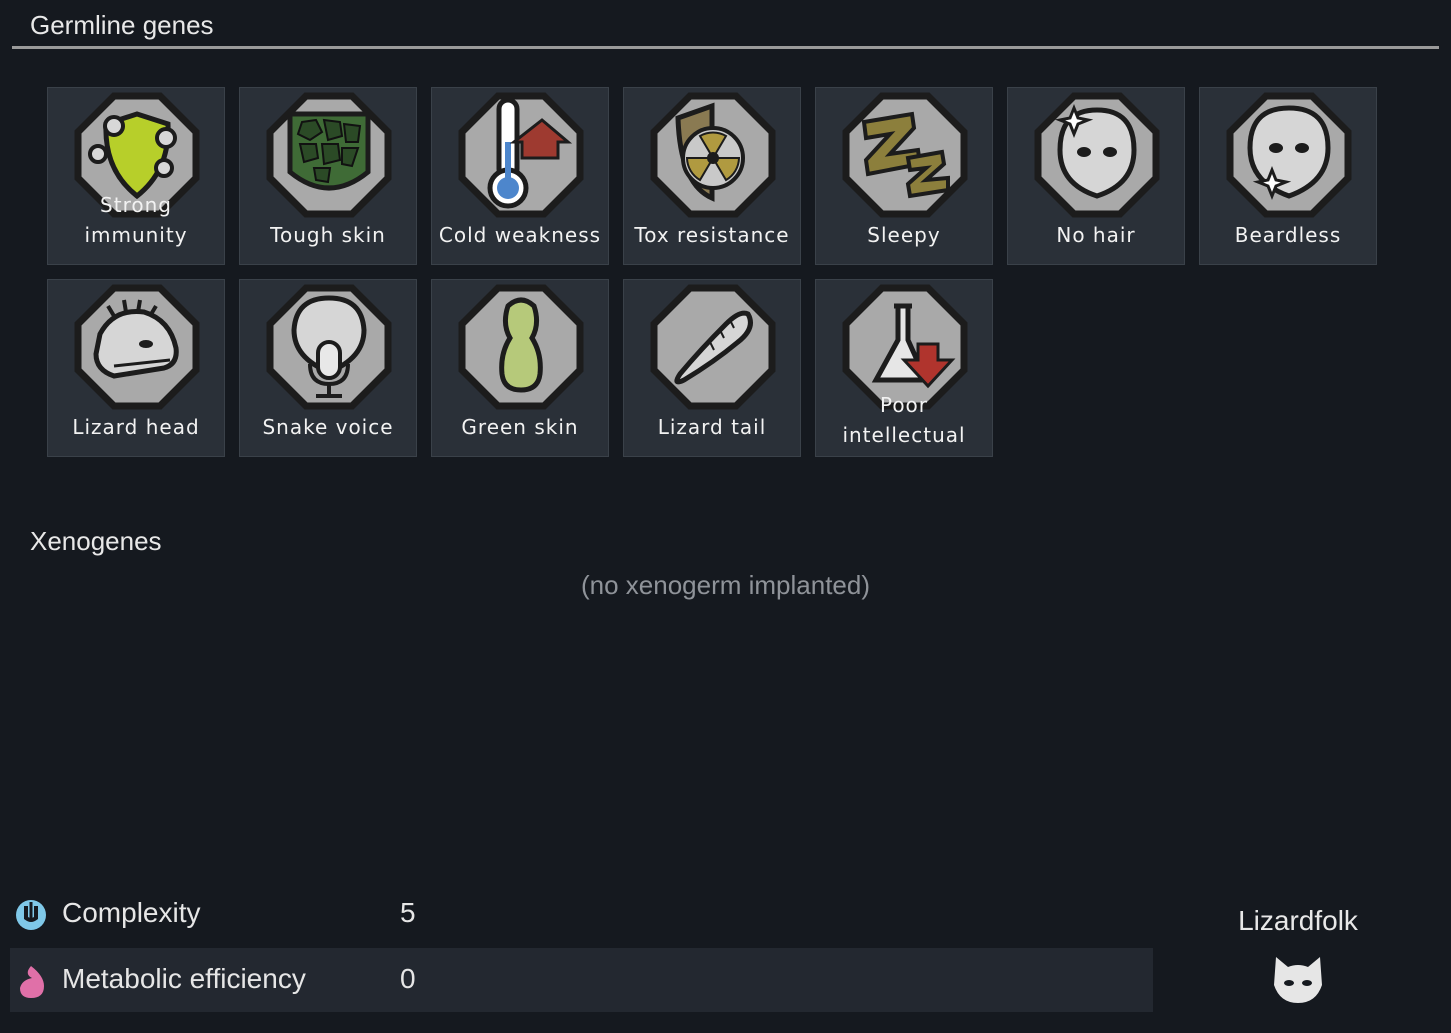  What do you see at coordinates (1096, 235) in the screenshot?
I see `gene-label: No hair` at bounding box center [1096, 235].